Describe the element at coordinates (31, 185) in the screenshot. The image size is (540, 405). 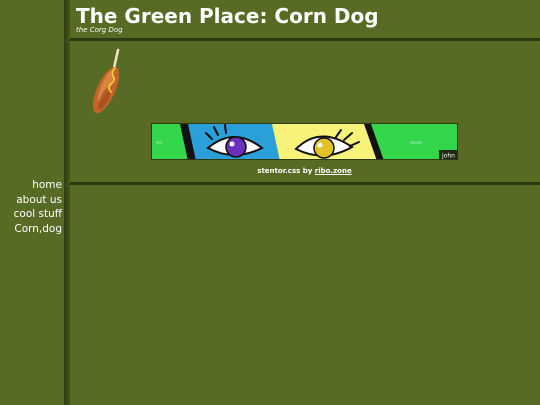
I see `nav-home: home` at that location.